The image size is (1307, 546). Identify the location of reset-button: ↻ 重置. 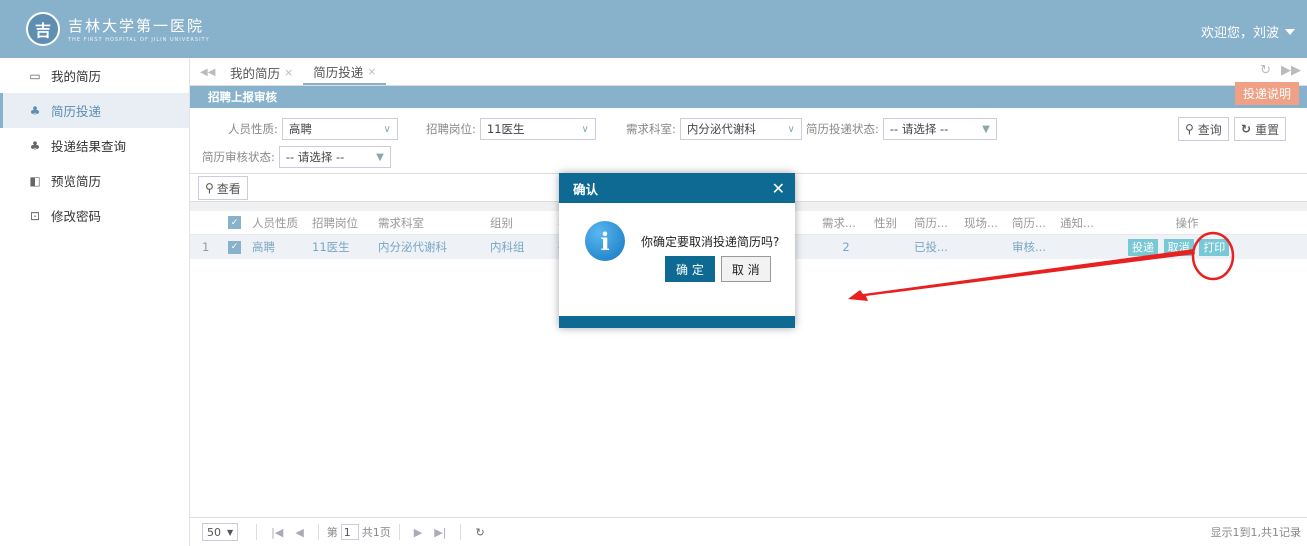
(1260, 129).